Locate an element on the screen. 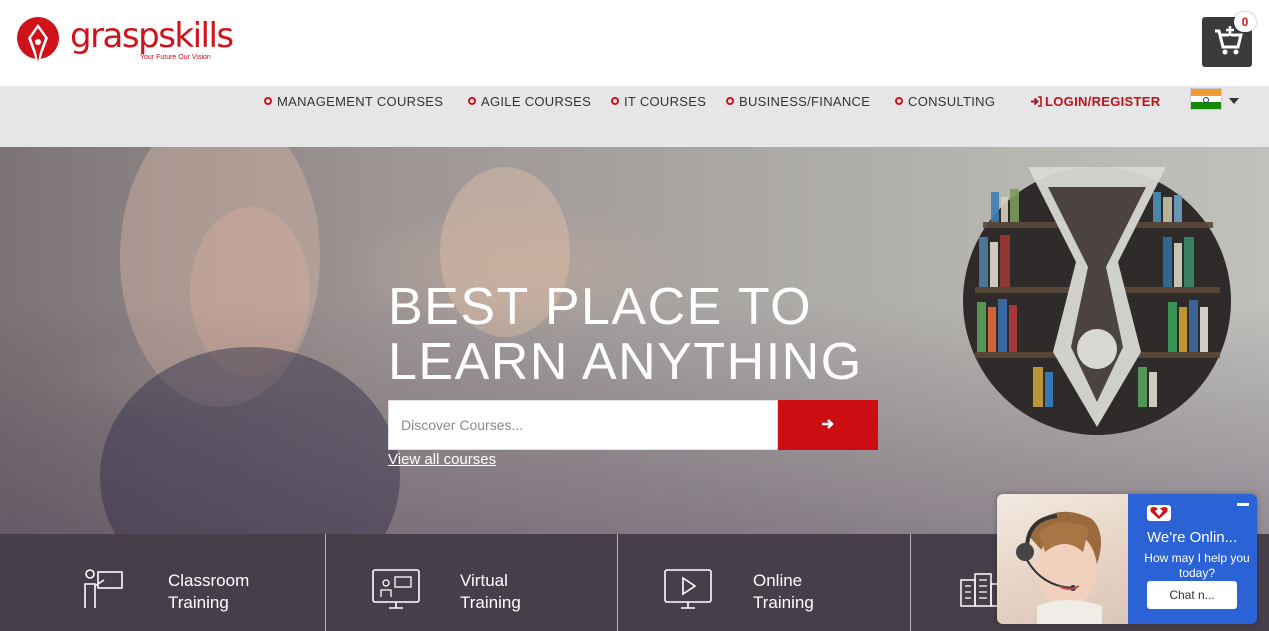  search-submit-button is located at coordinates (828, 425).